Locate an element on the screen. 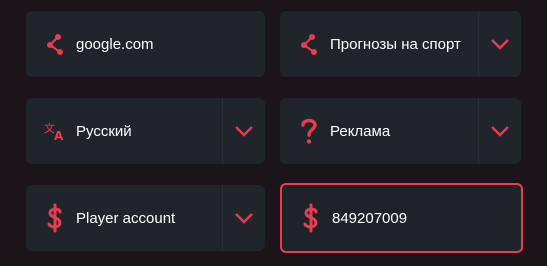 The image size is (547, 266). account-type-select: Player account is located at coordinates (145, 218).